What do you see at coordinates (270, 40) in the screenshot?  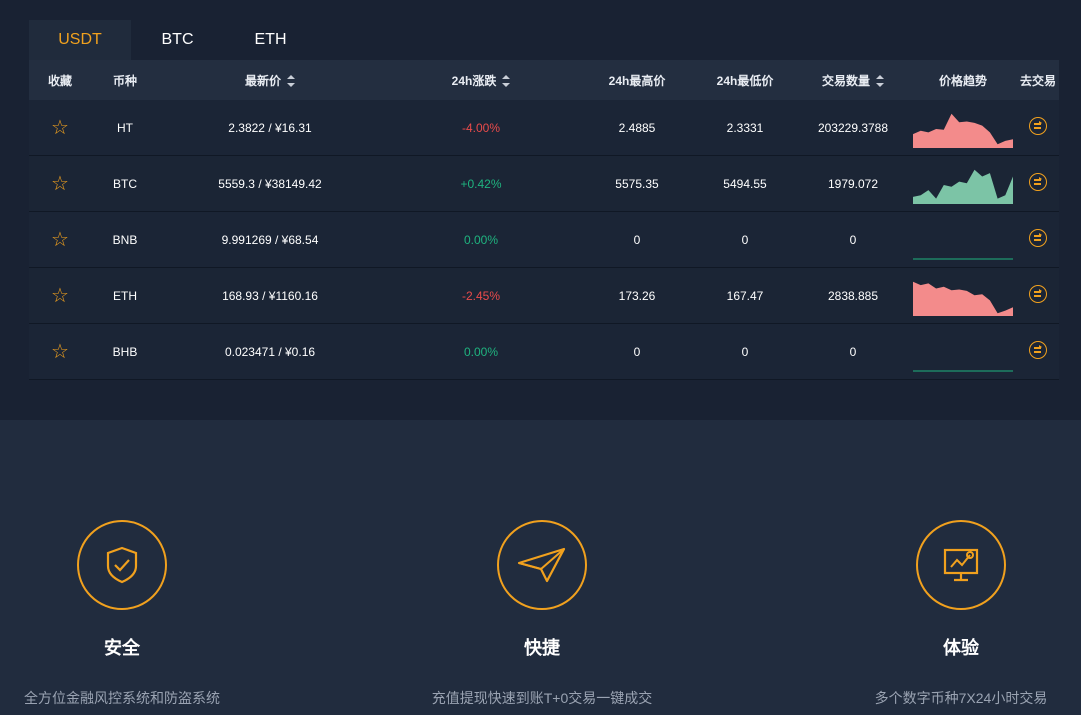 I see `tab-eth: ETH` at bounding box center [270, 40].